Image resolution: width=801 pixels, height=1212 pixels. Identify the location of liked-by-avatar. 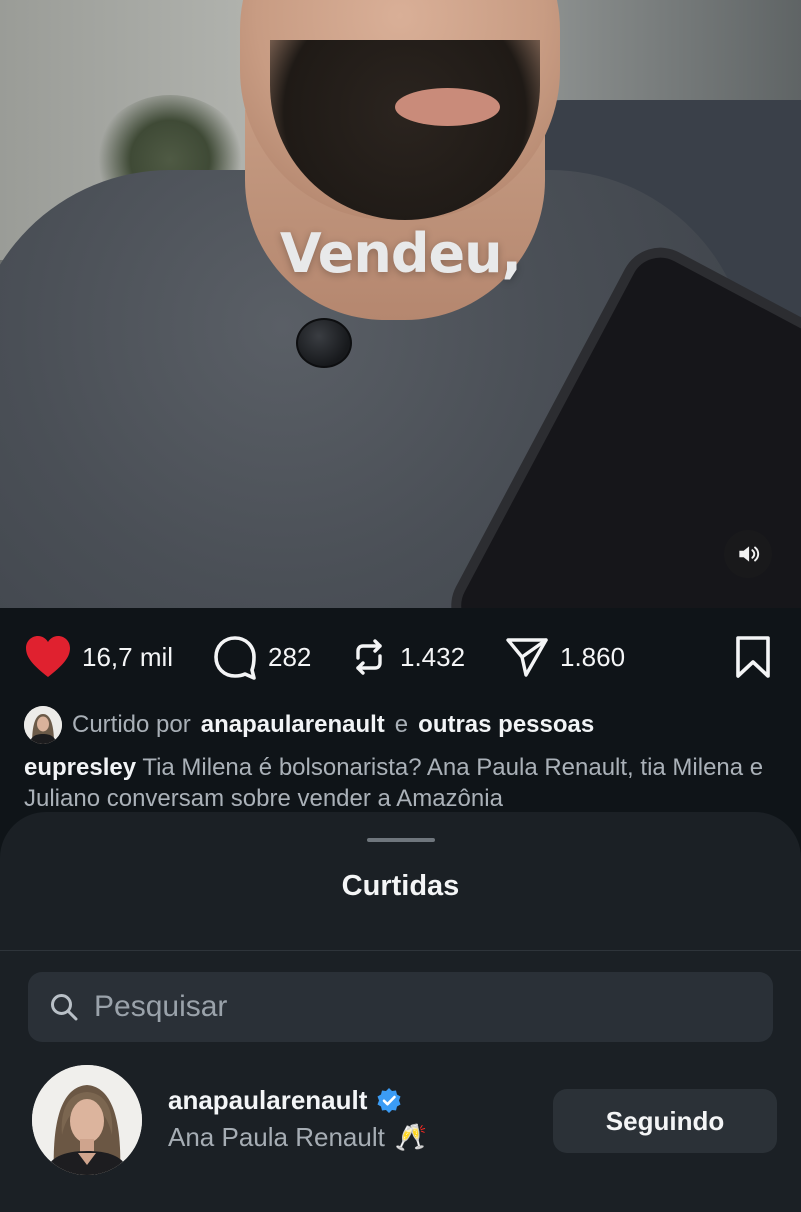
(43, 725).